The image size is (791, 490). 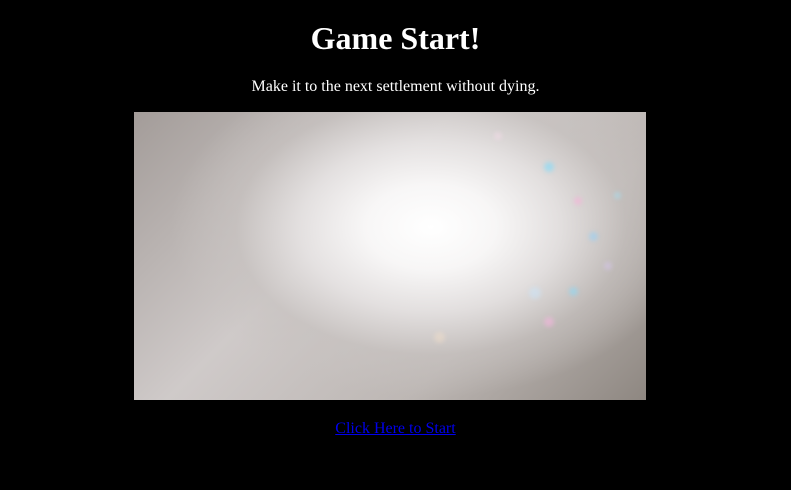 I want to click on start-link-container: Click Here to Start, so click(x=395, y=429).